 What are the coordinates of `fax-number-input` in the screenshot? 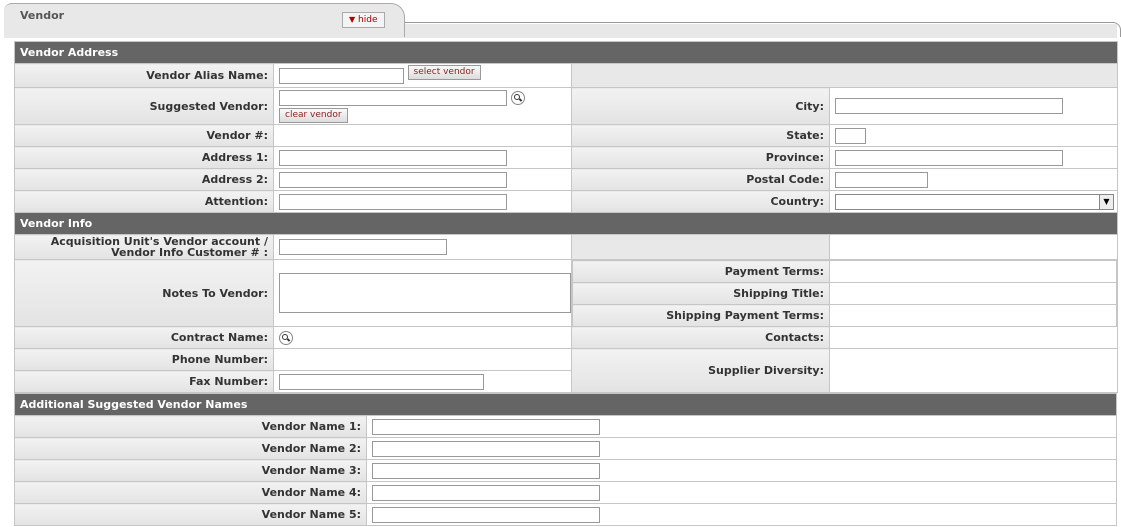 It's located at (381, 381).